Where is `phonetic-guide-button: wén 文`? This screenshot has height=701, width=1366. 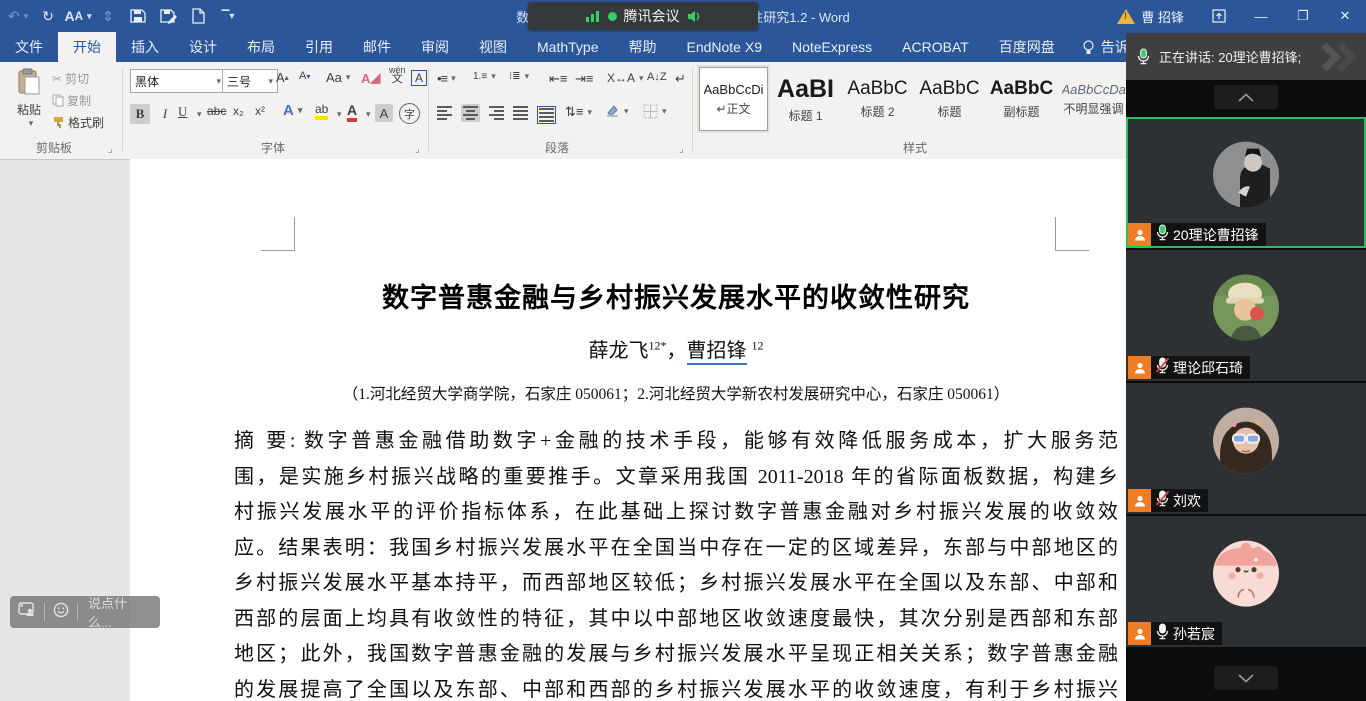
phonetic-guide-button: wén 文 is located at coordinates (397, 75).